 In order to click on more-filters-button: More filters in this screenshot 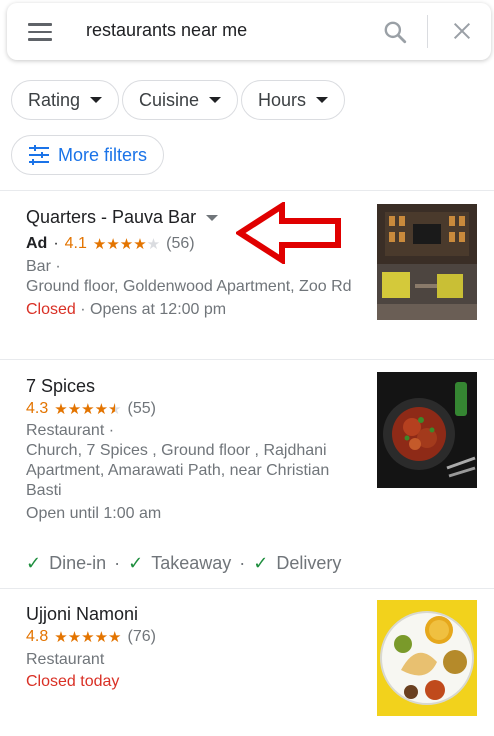, I will do `click(88, 155)`.